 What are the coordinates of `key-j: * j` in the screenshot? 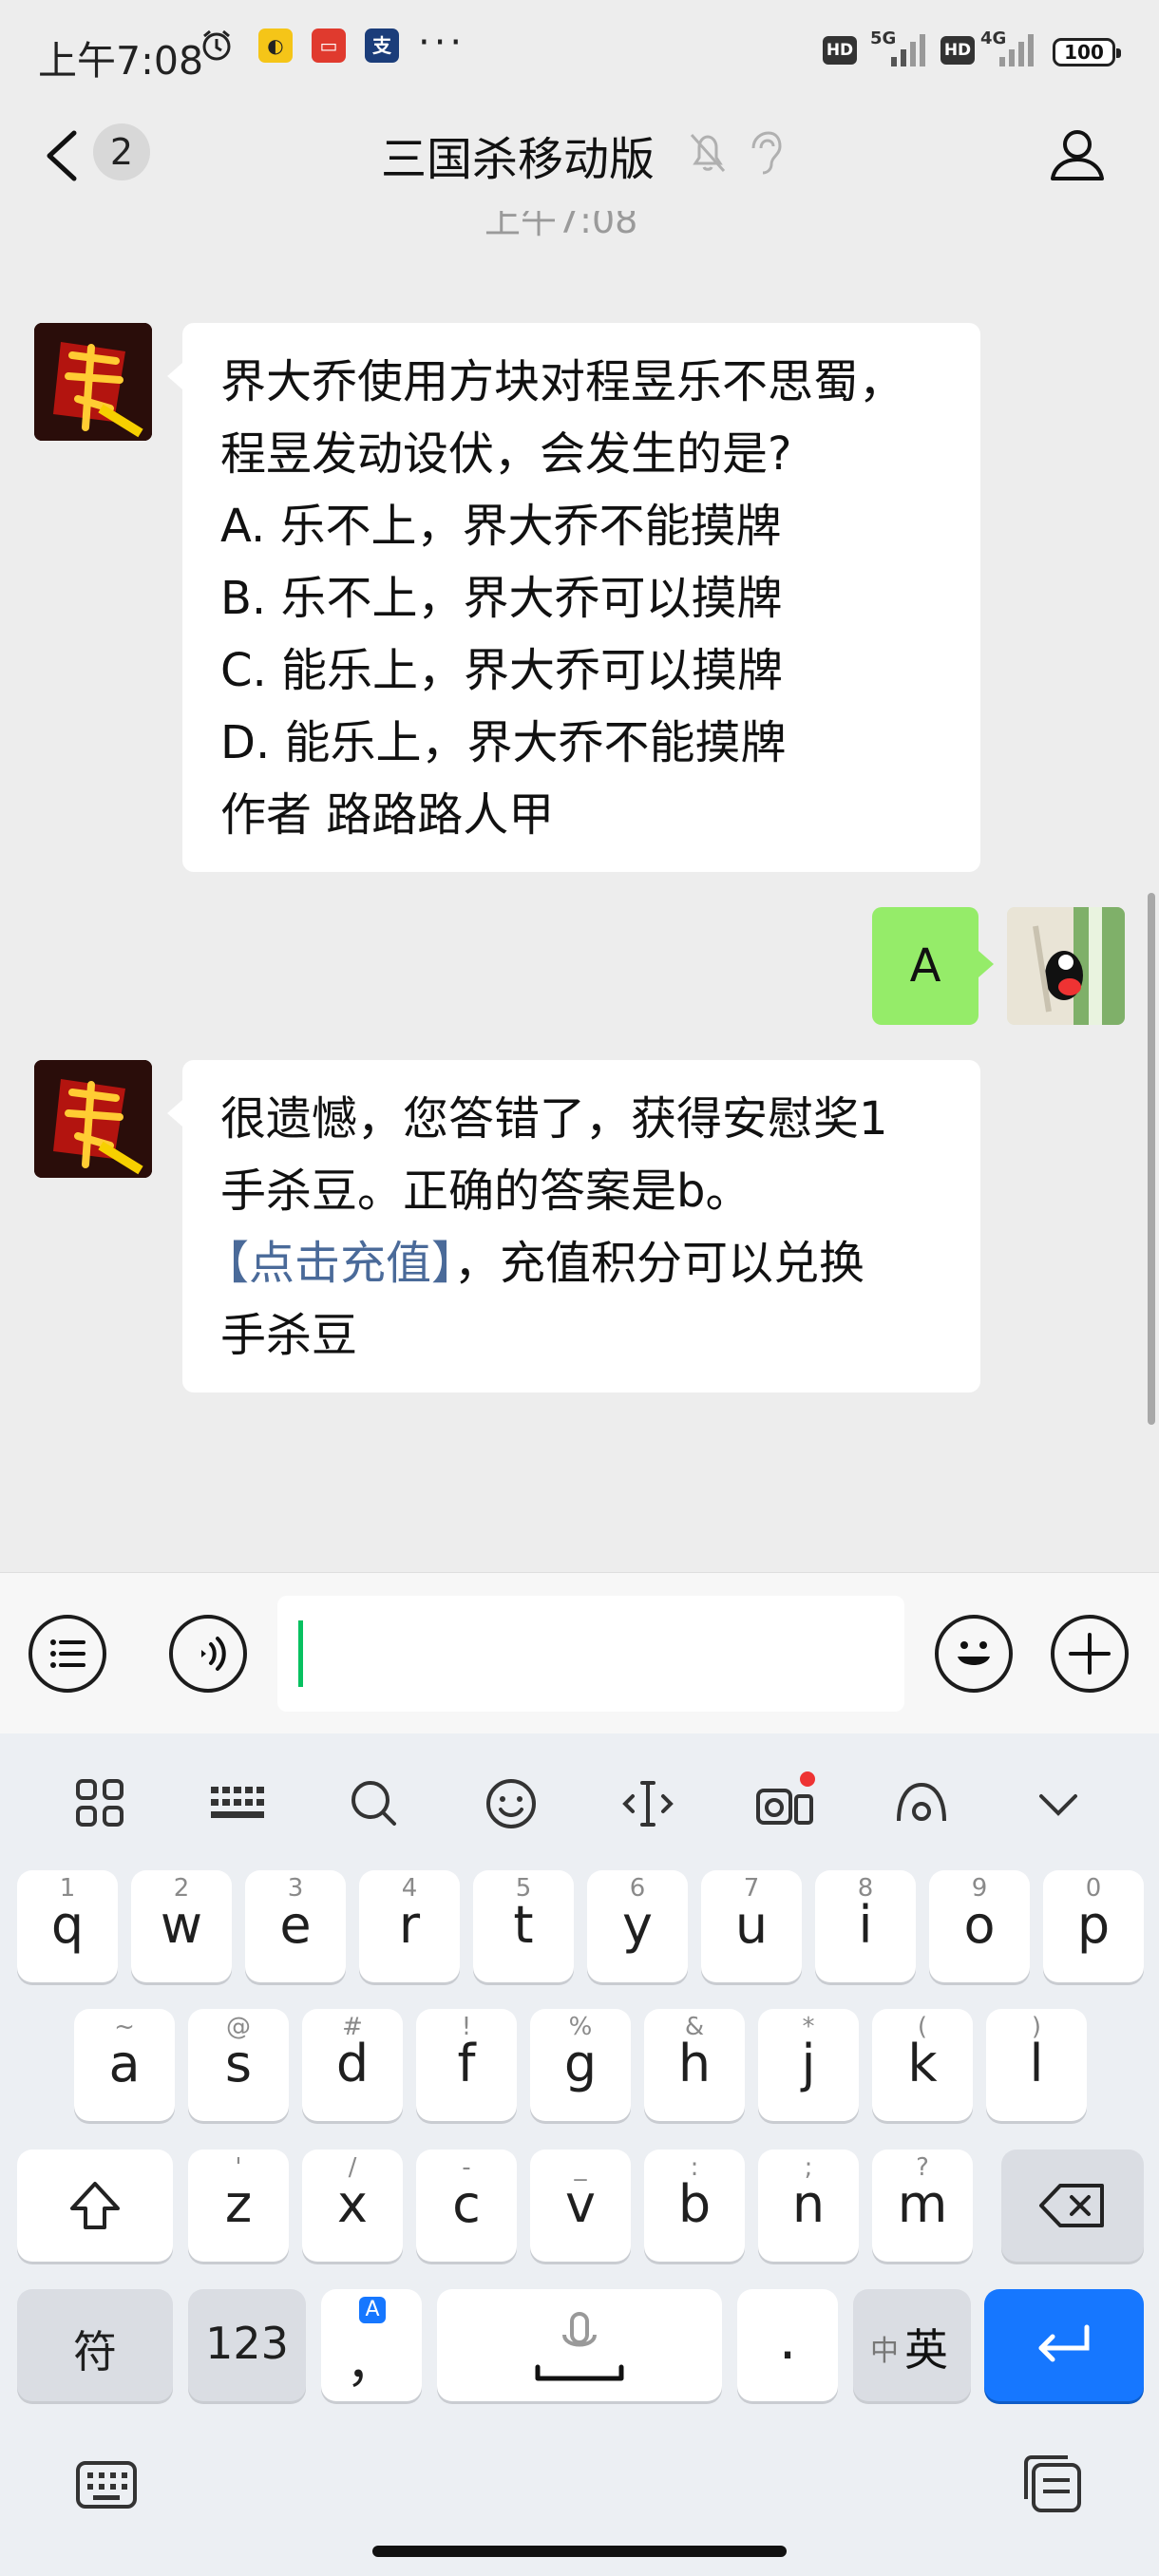 It's located at (808, 2065).